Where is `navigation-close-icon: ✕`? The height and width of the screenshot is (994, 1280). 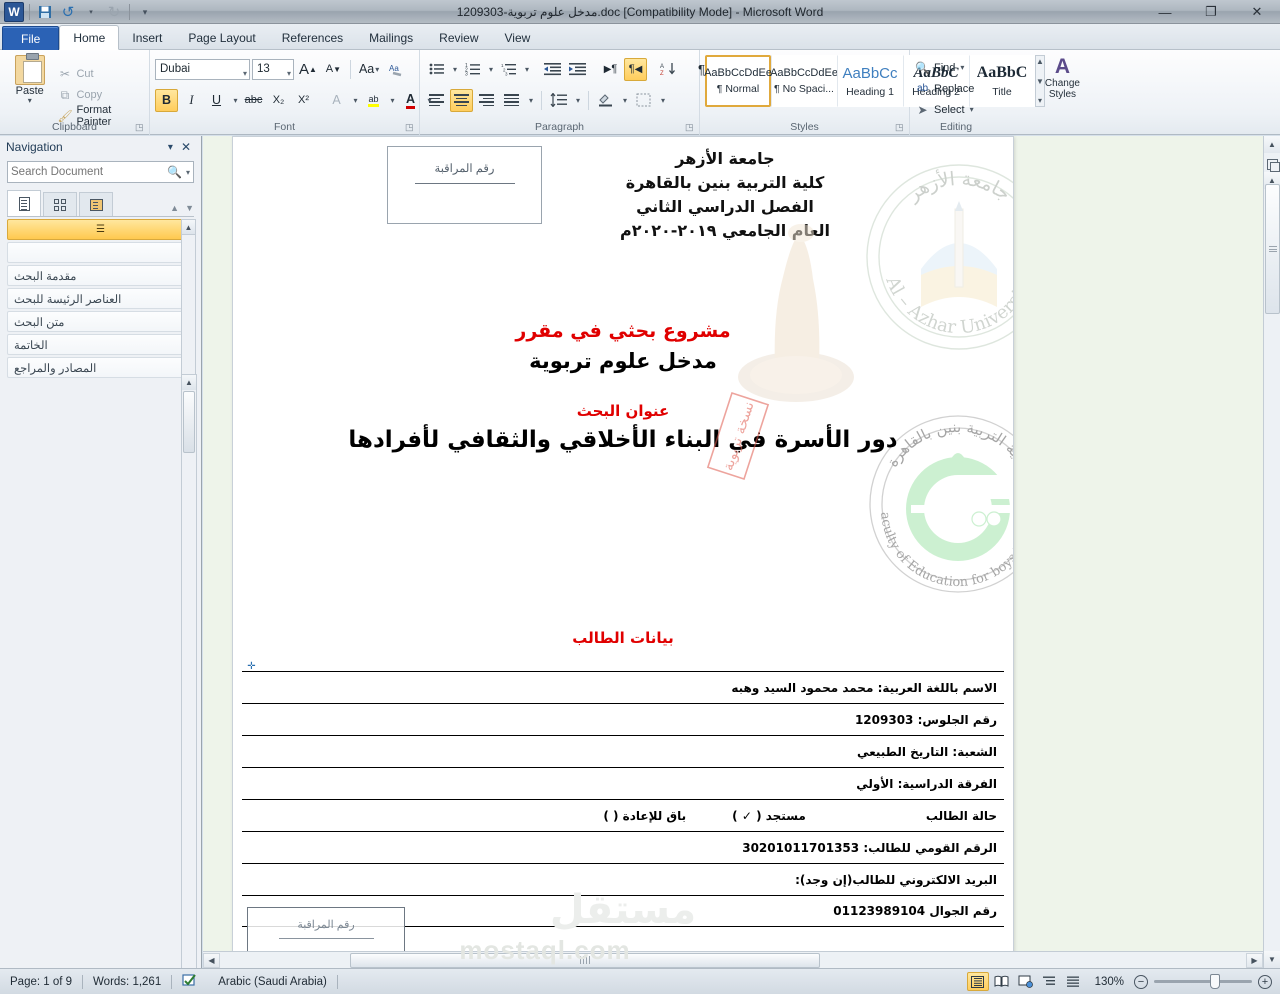 navigation-close-icon: ✕ is located at coordinates (186, 147).